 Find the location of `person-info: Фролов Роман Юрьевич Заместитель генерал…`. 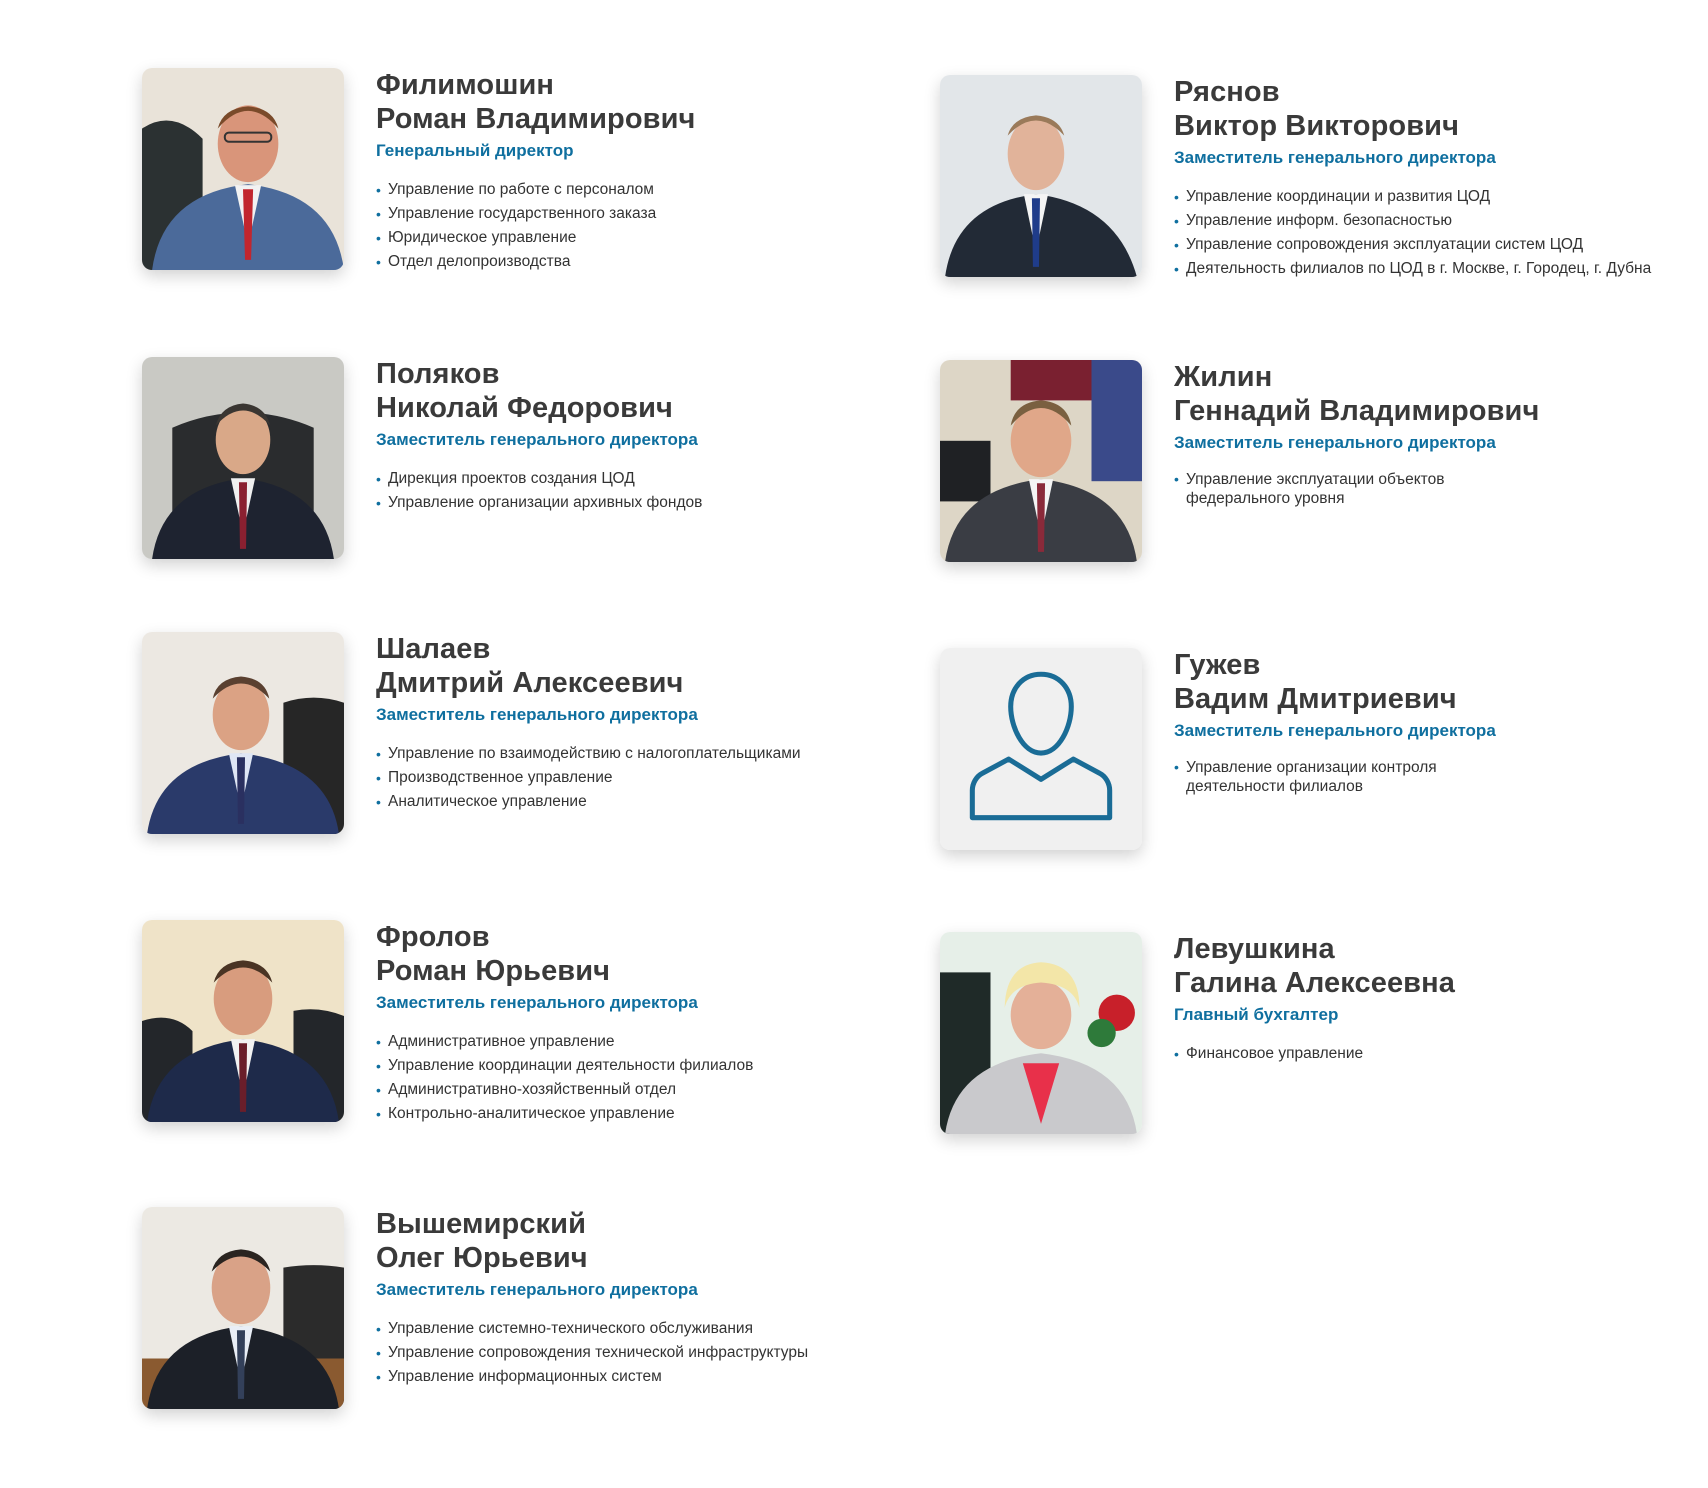

person-info: Фролов Роман Юрьевич Заместитель генерал… is located at coordinates (636, 1023).